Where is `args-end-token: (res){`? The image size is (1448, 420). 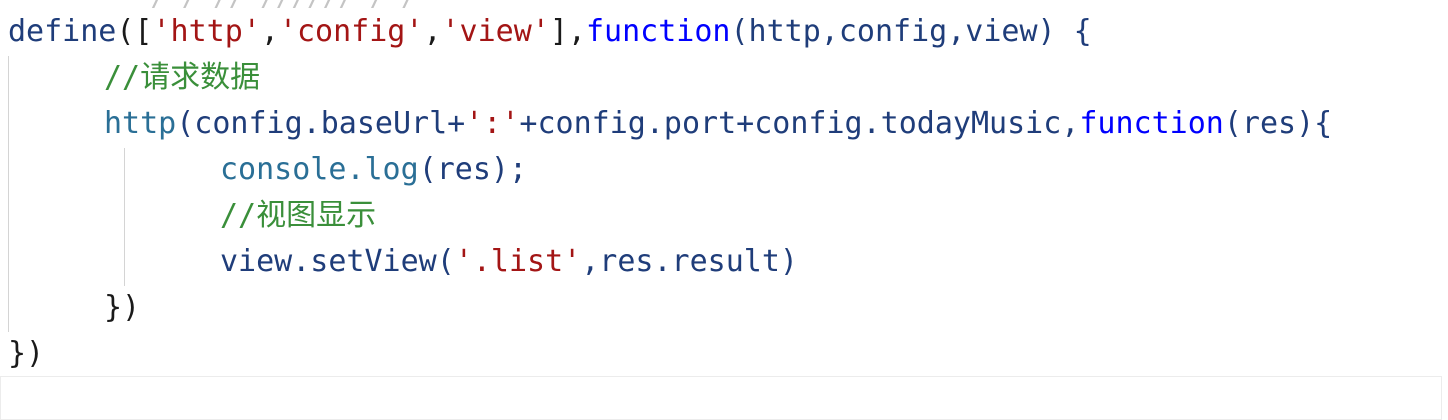
args-end-token: (res){ is located at coordinates (1278, 123).